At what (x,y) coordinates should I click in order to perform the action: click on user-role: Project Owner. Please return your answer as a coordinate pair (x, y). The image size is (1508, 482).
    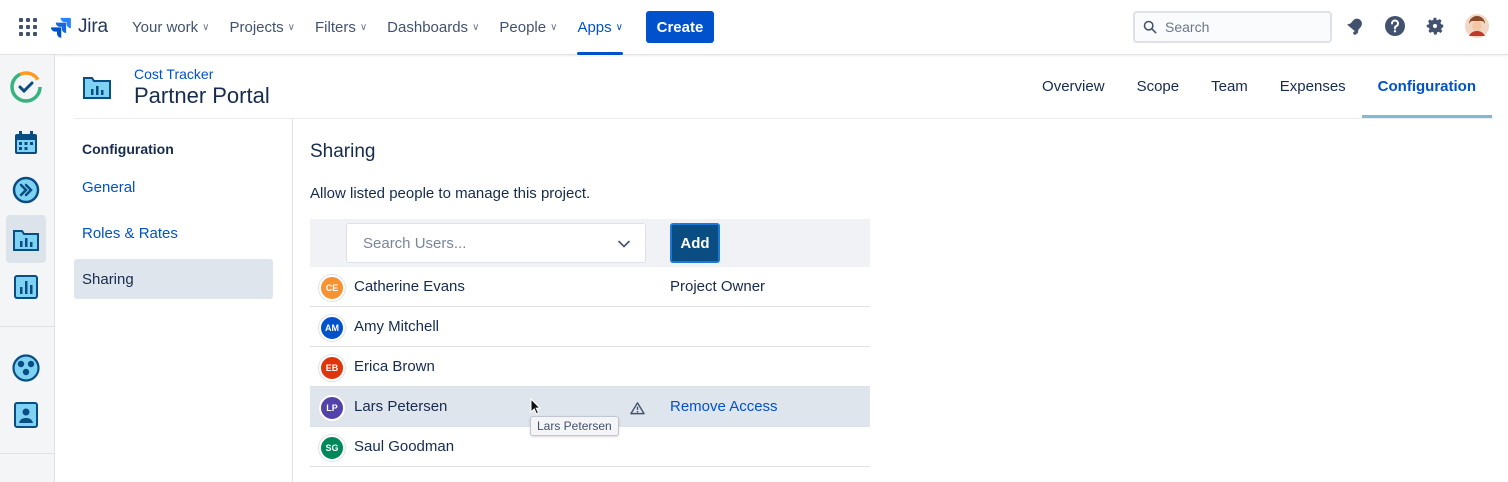
    Looking at the image, I should click on (718, 286).